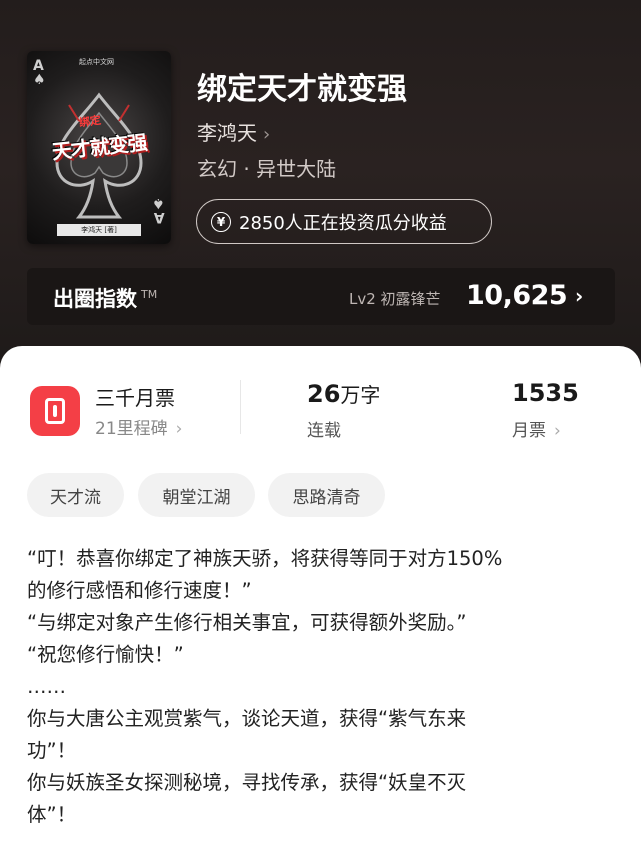 The width and height of the screenshot is (641, 848). Describe the element at coordinates (99, 147) in the screenshot. I see `book-cover: 起点中文网 A ♠ 绑定 天才就变强 A ♠ 李鸿天 [著]` at that location.